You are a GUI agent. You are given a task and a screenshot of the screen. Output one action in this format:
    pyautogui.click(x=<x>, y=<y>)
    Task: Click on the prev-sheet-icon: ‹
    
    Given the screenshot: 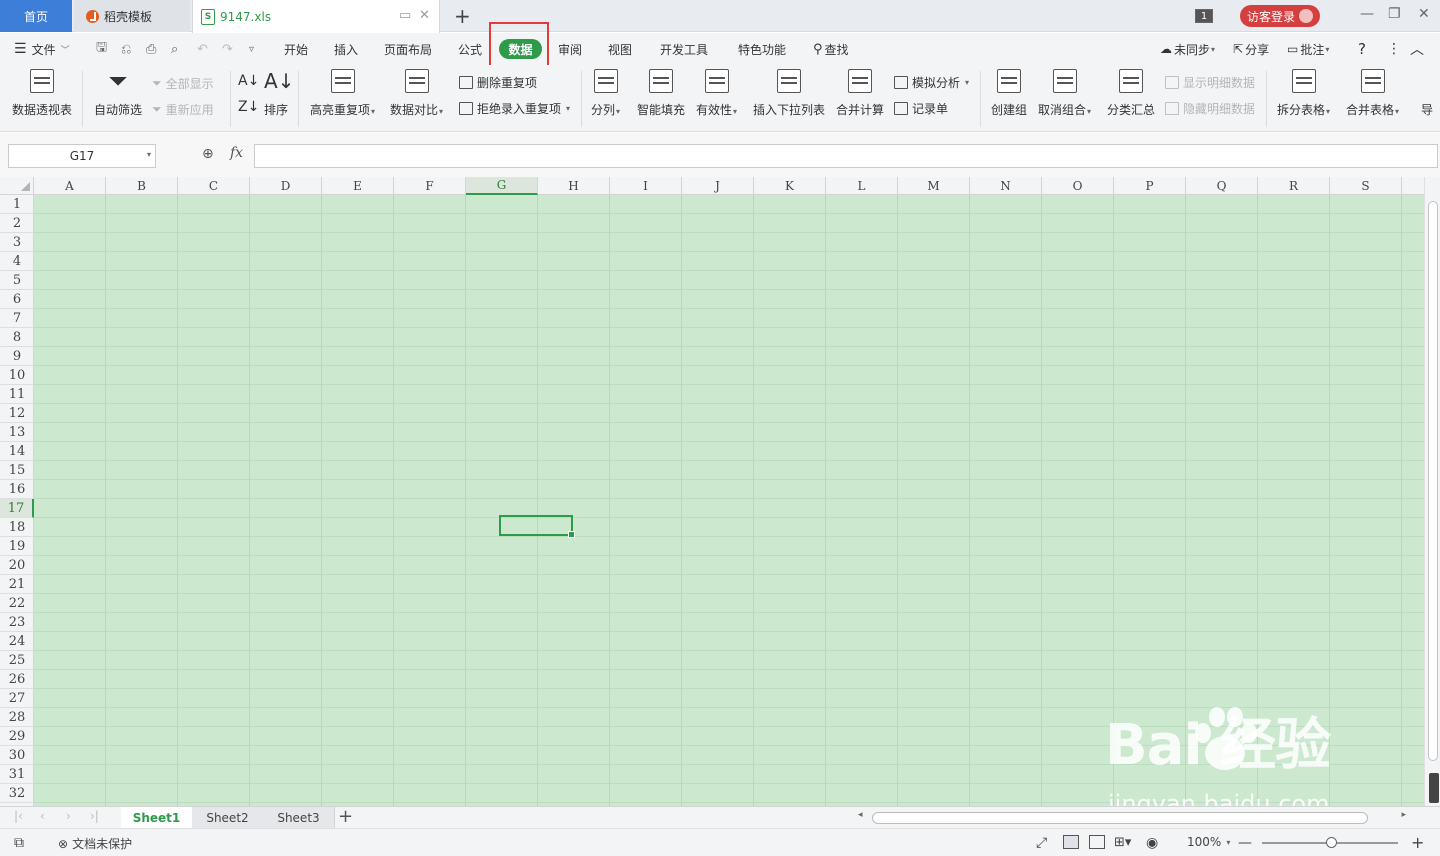 What is the action you would take?
    pyautogui.click(x=42, y=816)
    